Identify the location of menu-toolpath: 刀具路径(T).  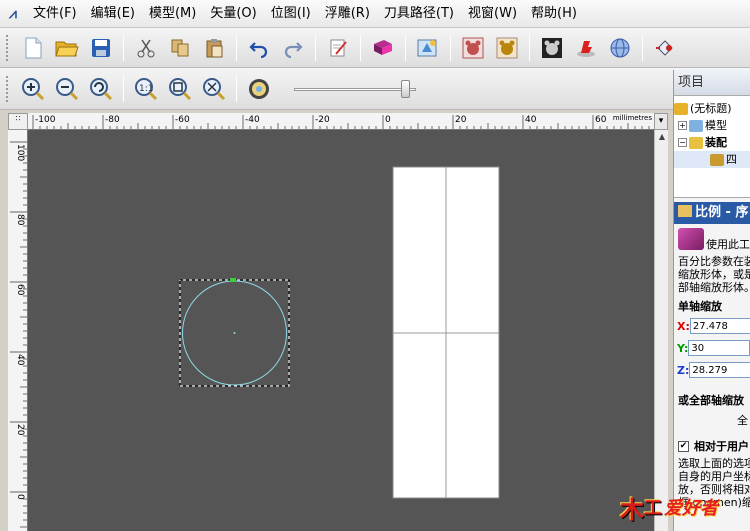
(419, 14).